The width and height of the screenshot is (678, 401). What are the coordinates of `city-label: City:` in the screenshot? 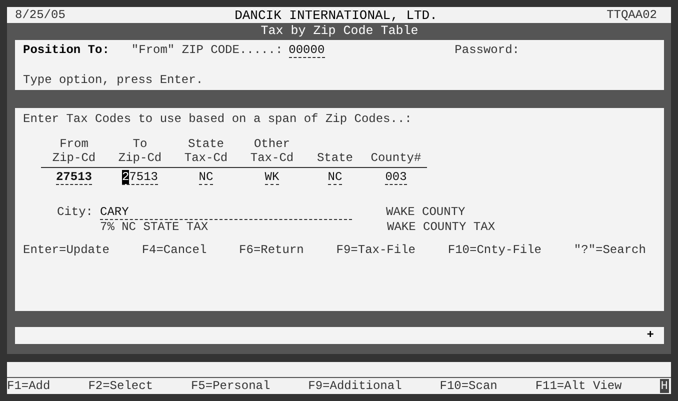 It's located at (75, 212).